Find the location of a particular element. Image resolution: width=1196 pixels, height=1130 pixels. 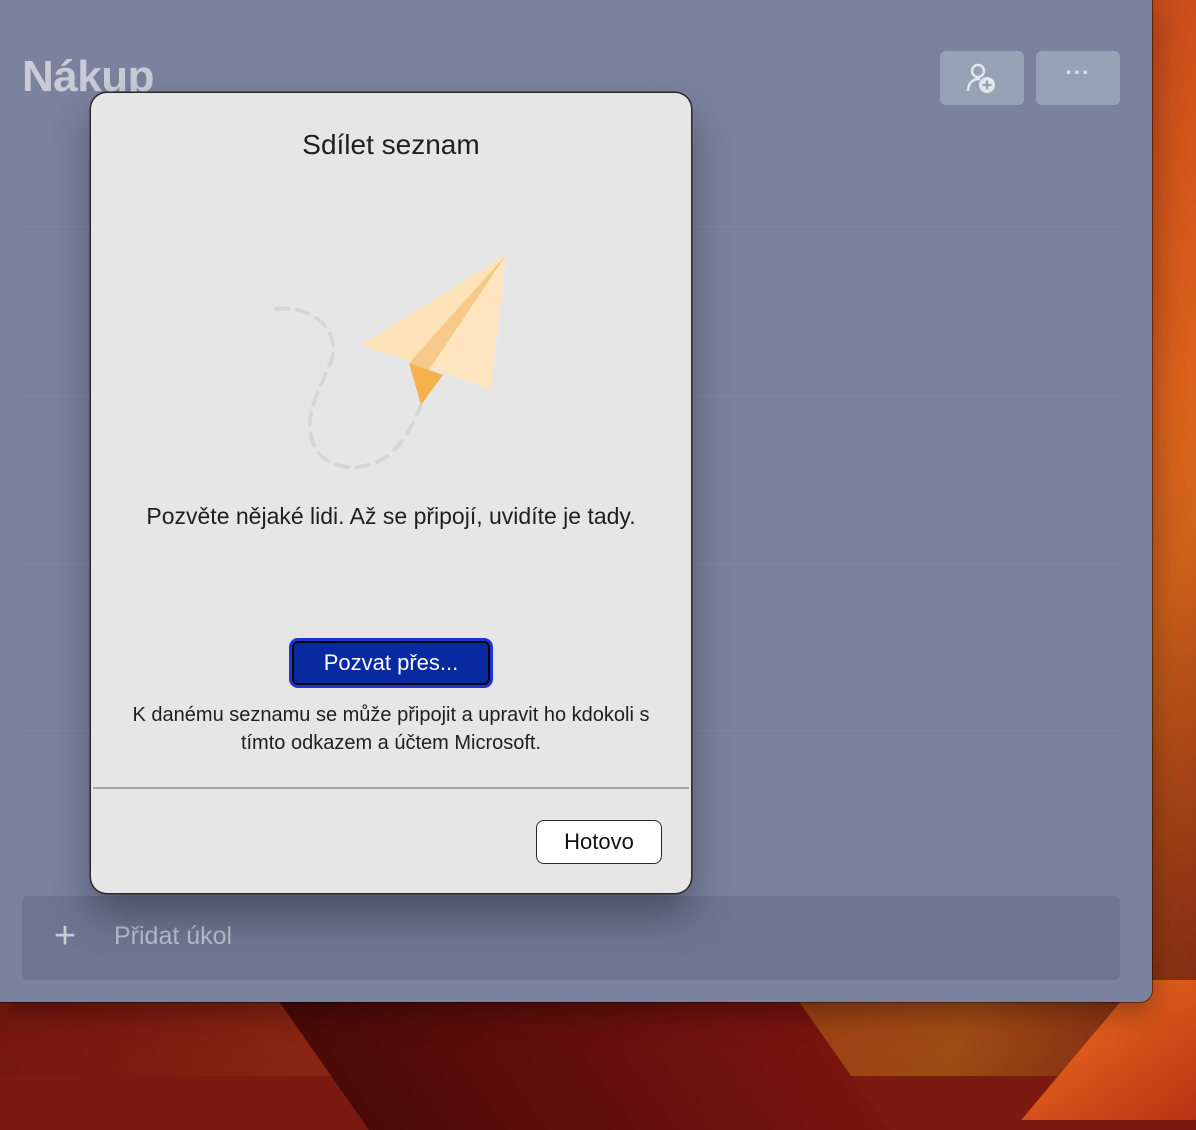

dialog-separator is located at coordinates (391, 788).